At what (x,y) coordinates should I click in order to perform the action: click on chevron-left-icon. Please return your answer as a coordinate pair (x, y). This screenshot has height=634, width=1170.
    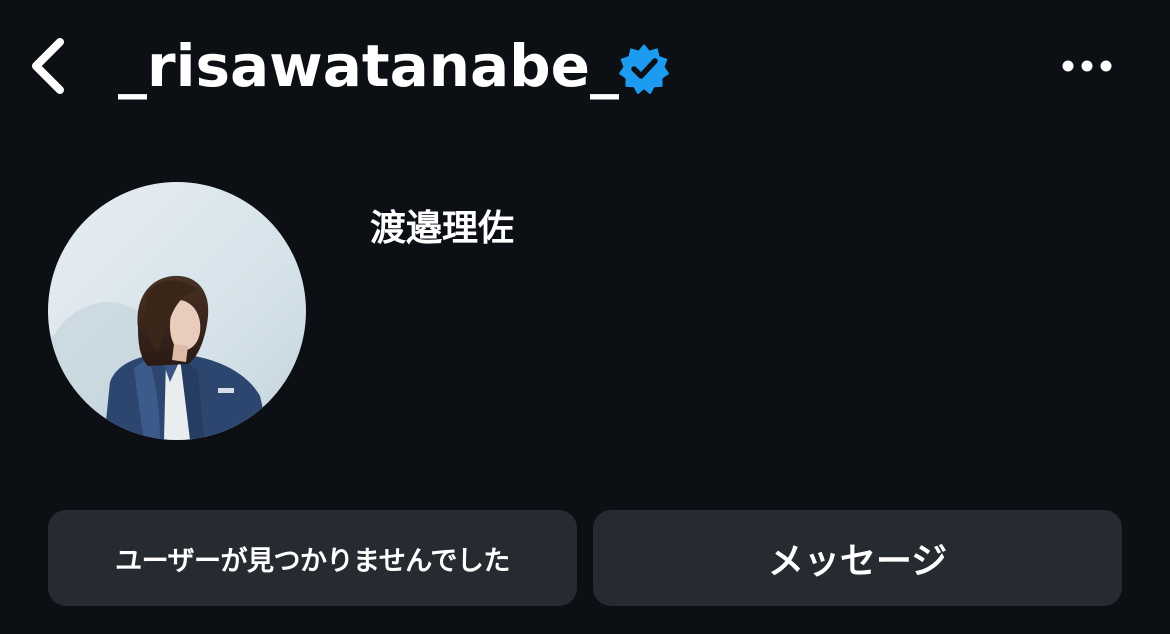
    Looking at the image, I should click on (48, 66).